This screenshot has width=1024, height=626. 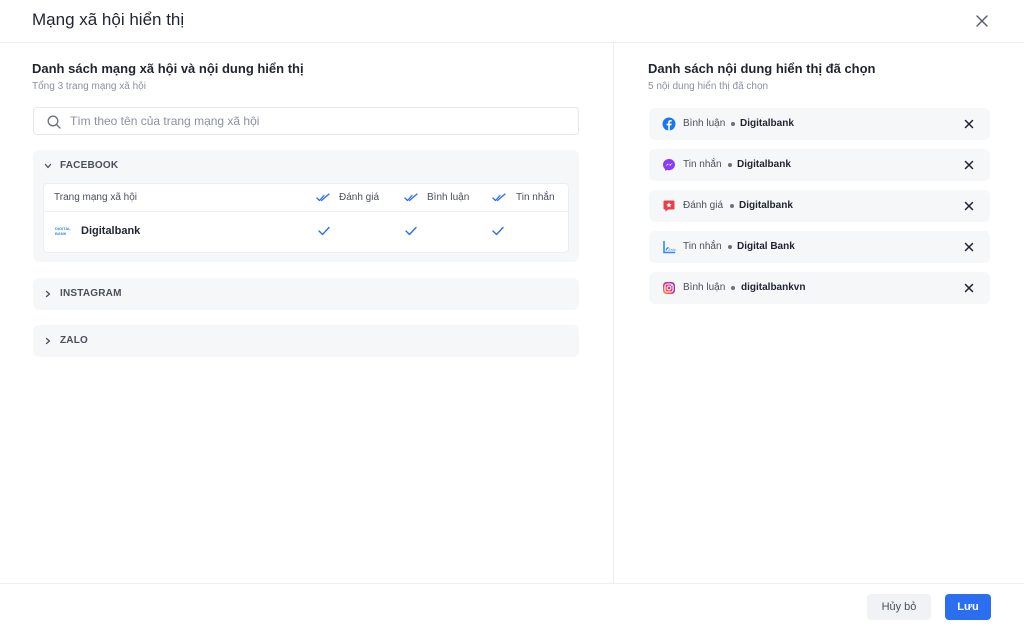 I want to click on selected-item: Bình luận Digitalbank, so click(x=819, y=124).